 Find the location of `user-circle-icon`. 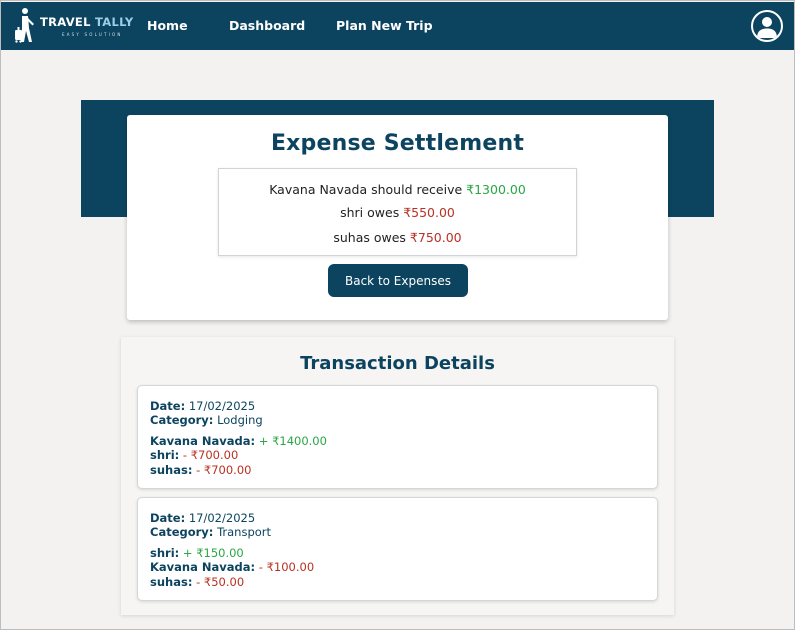

user-circle-icon is located at coordinates (767, 27).